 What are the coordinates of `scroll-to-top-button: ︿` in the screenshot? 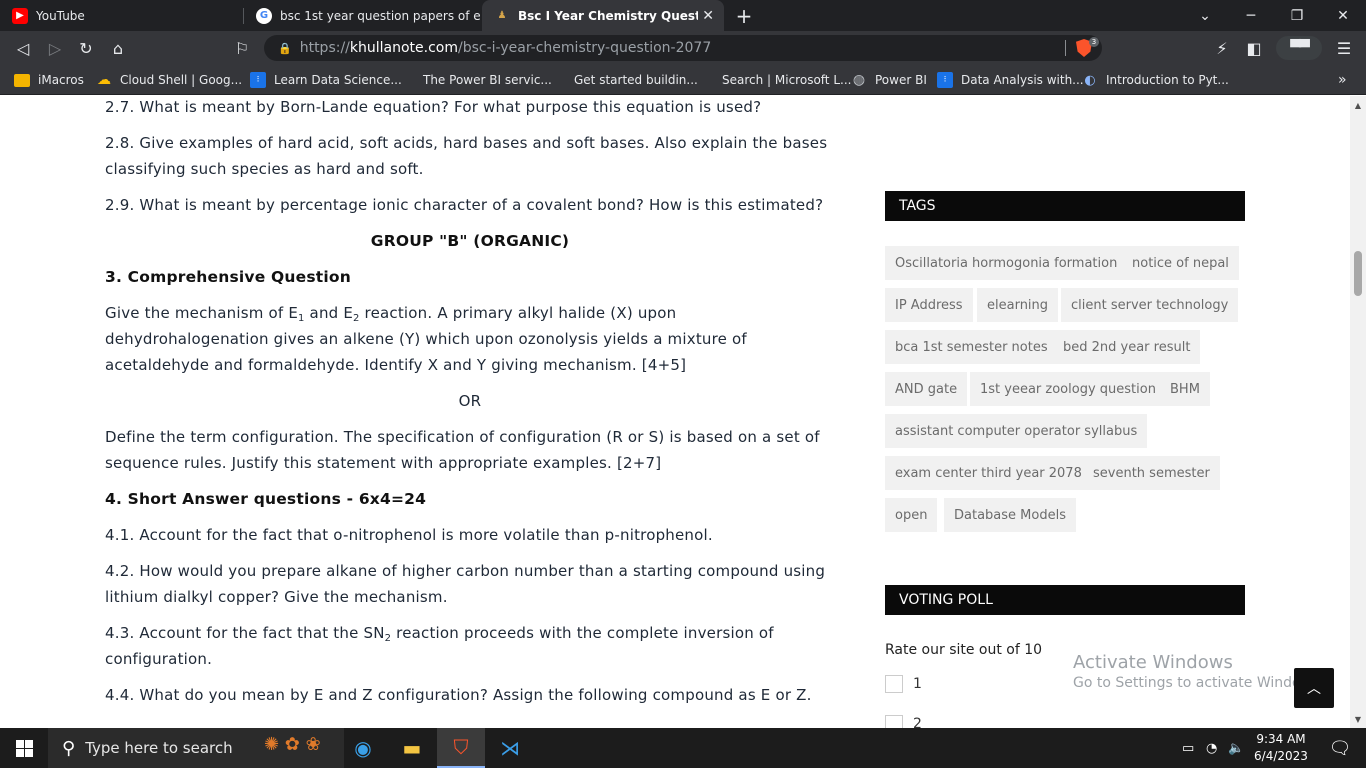 It's located at (1314, 688).